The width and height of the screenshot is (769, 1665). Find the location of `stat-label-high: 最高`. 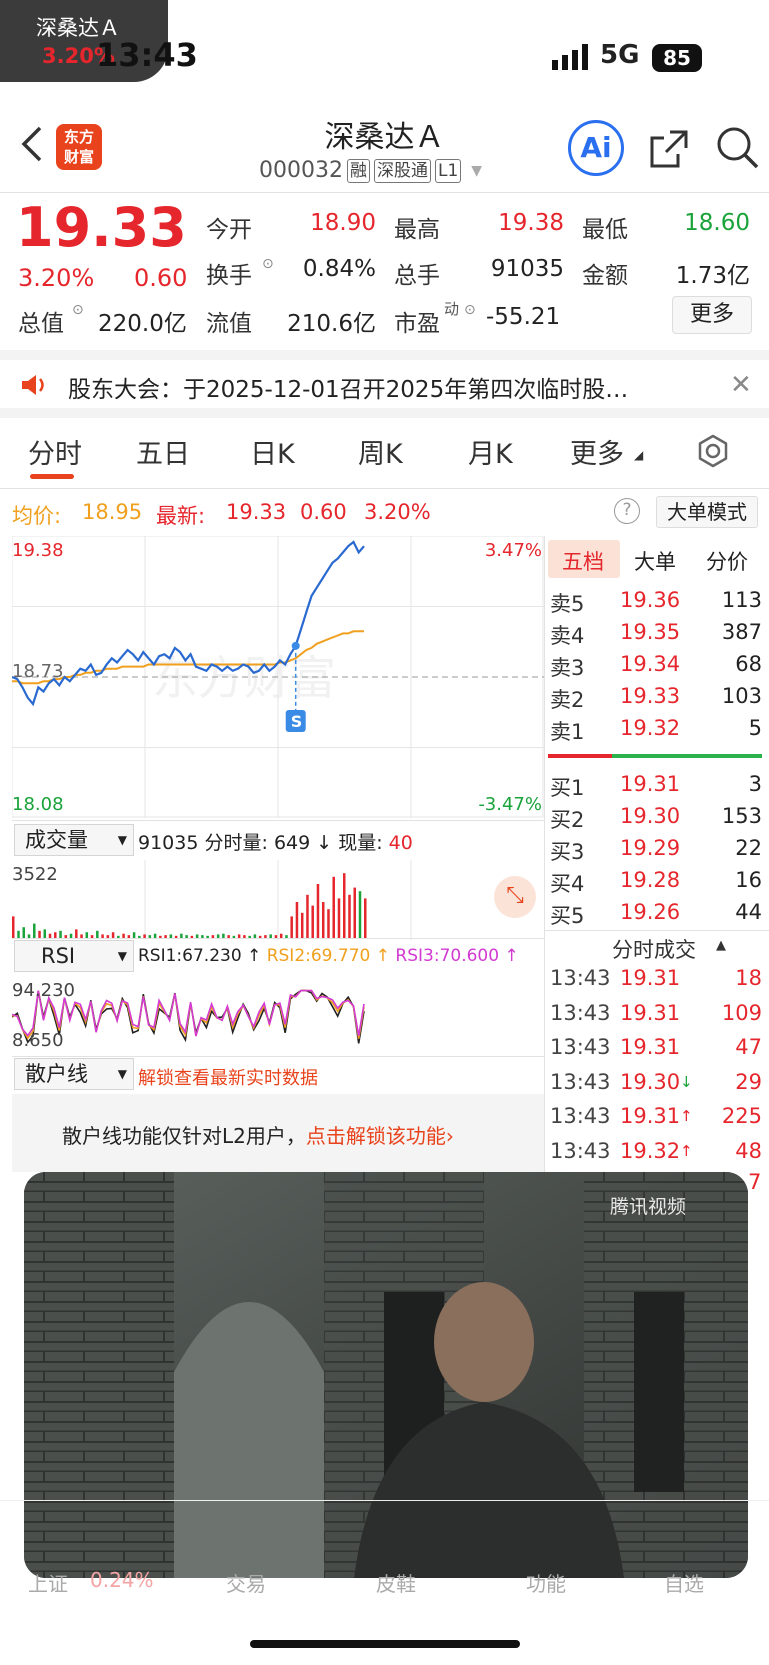

stat-label-high: 最高 is located at coordinates (417, 230).